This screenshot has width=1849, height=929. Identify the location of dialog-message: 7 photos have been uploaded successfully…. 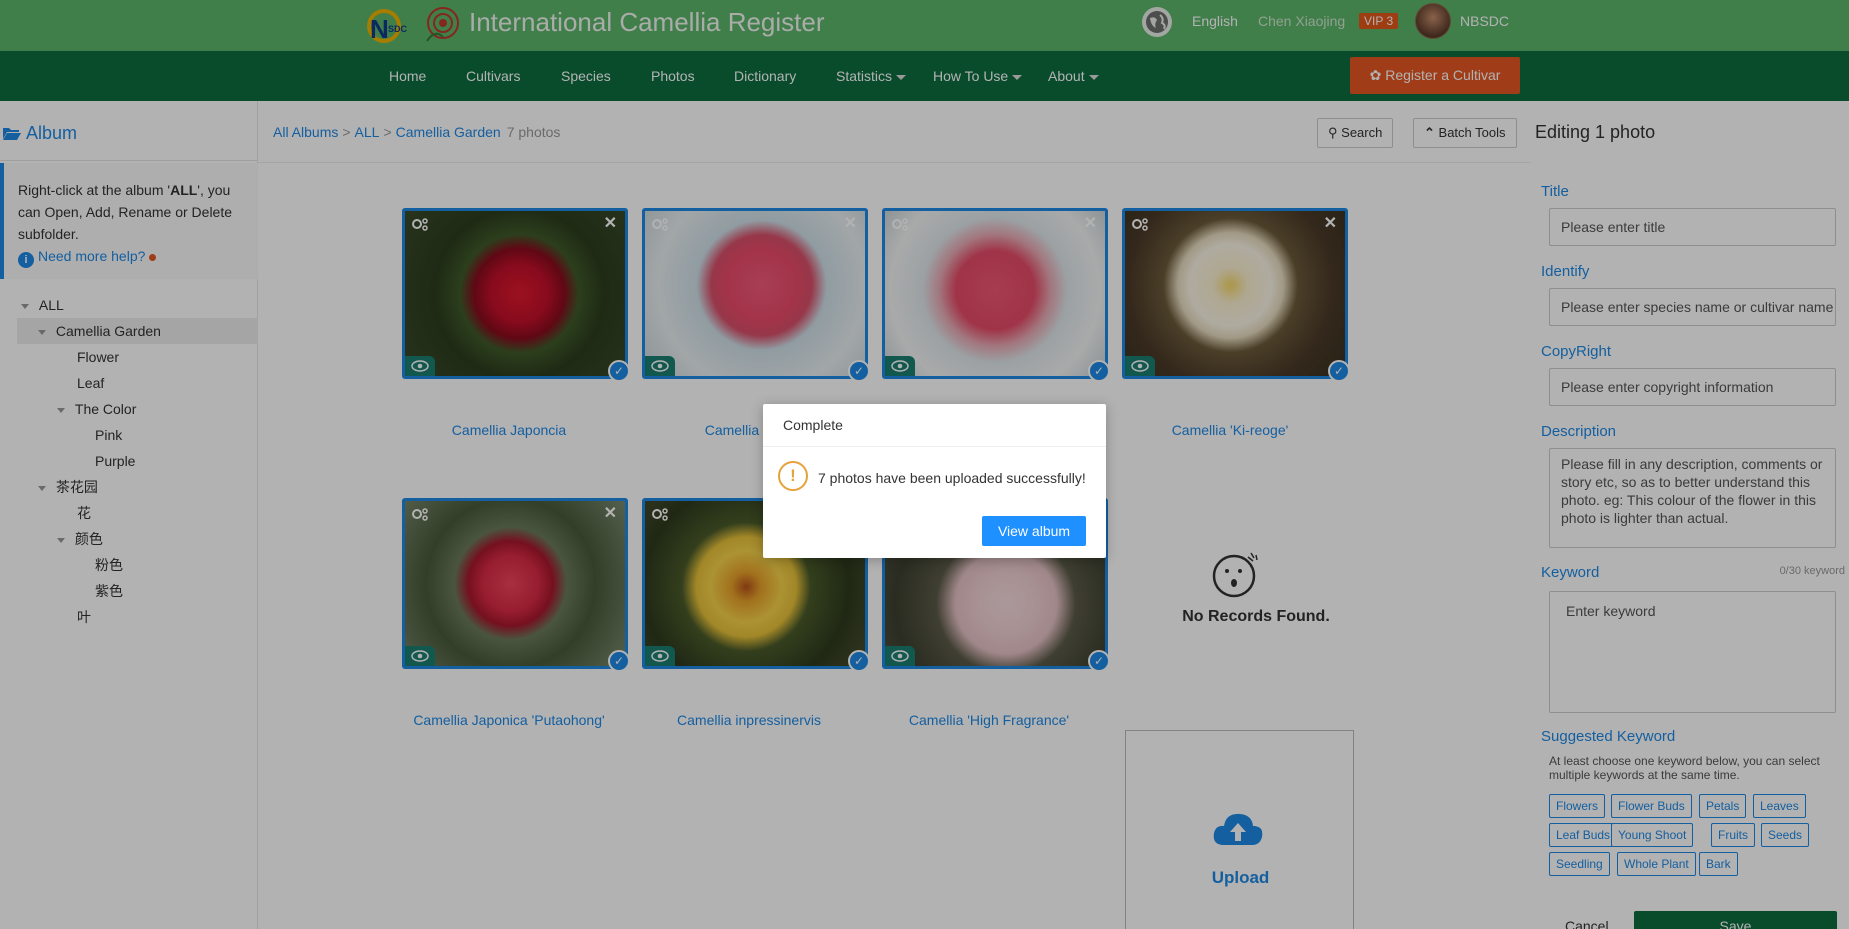
(952, 478).